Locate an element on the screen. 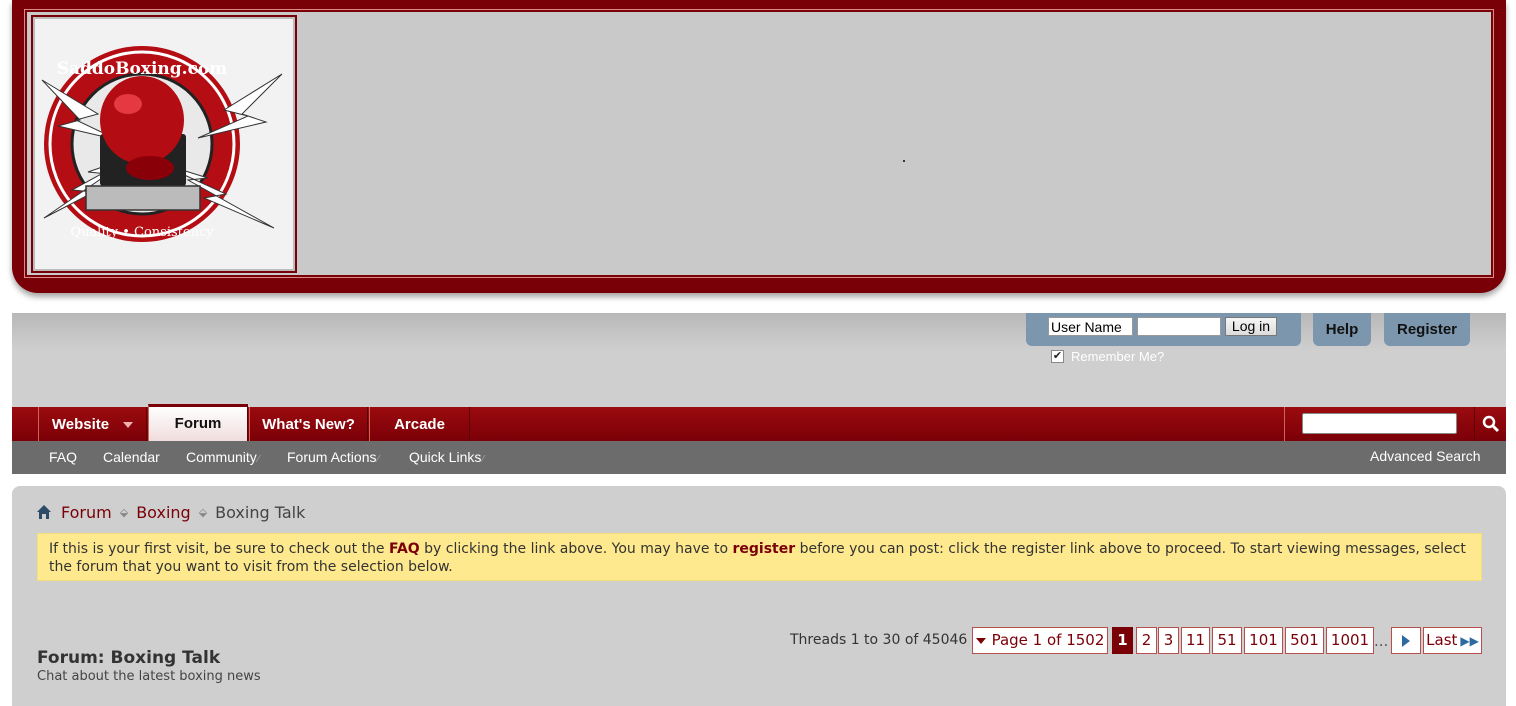 The width and height of the screenshot is (1516, 706). subnav-quick-links-label: Quick Links is located at coordinates (445, 457).